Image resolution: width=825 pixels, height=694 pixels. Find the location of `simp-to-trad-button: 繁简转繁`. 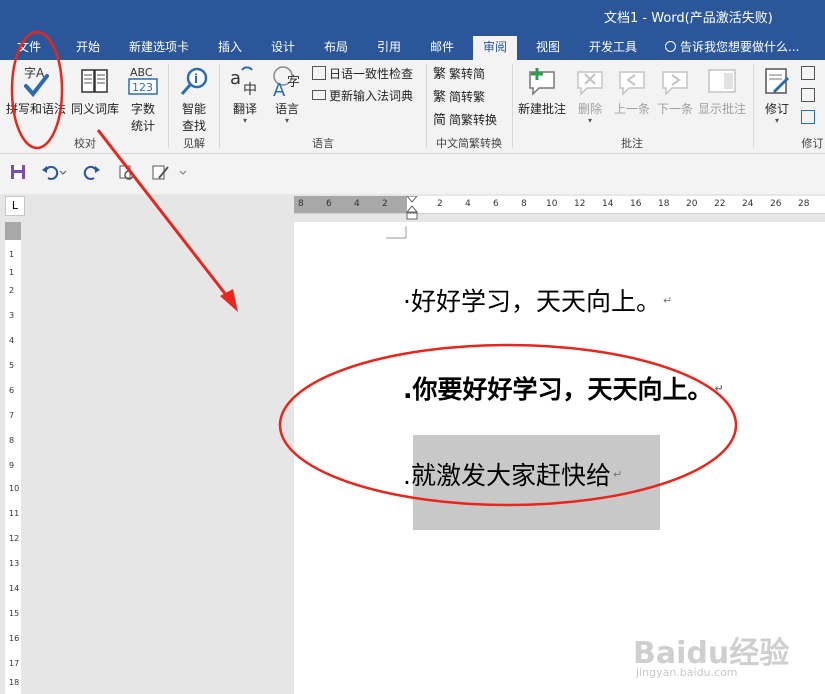

simp-to-trad-button: 繁简转繁 is located at coordinates (459, 97).